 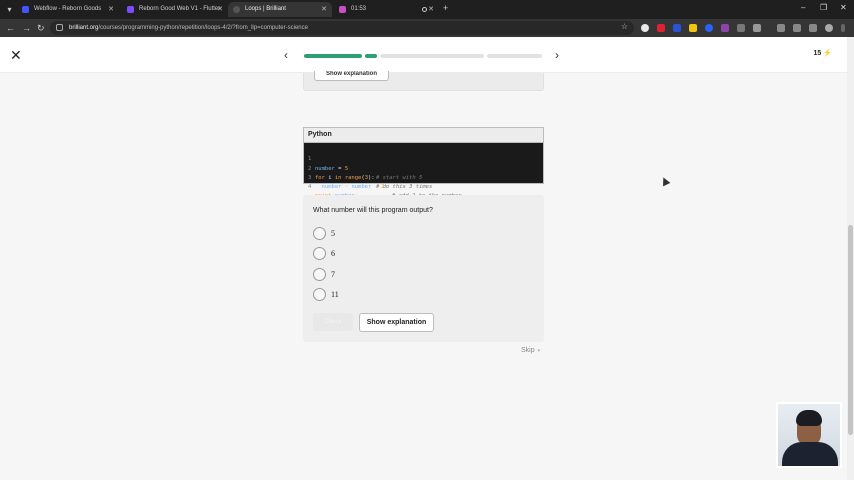 What do you see at coordinates (781, 28) in the screenshot?
I see `media-icon` at bounding box center [781, 28].